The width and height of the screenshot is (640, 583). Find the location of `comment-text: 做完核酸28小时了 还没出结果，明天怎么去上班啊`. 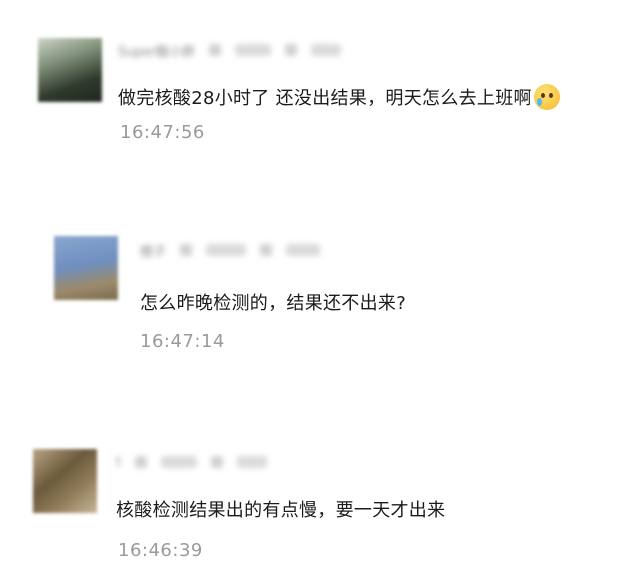

comment-text: 做完核酸28小时了 还没出结果，明天怎么去上班啊 is located at coordinates (339, 97).